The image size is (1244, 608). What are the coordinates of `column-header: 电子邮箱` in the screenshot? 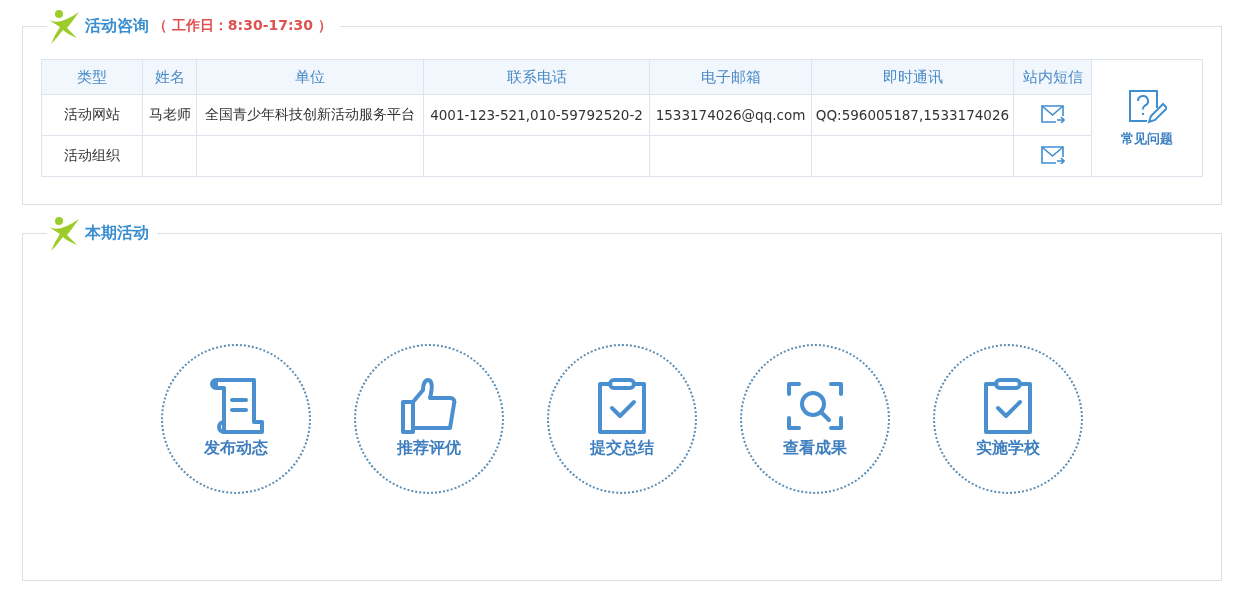 It's located at (730, 77).